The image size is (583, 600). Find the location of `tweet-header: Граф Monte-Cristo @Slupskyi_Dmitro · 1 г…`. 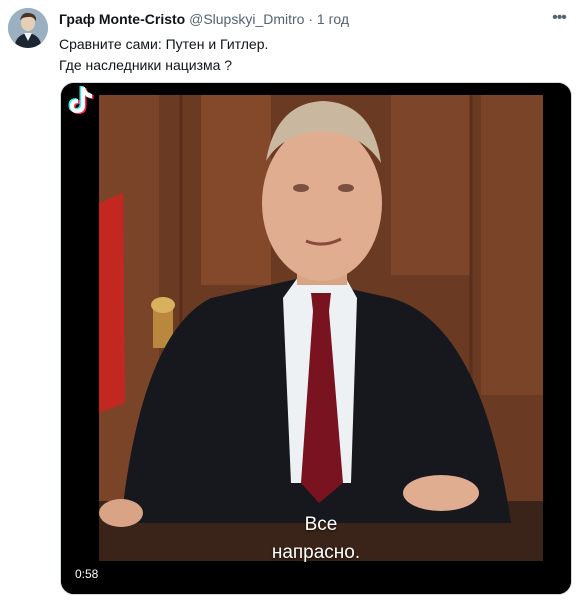

tweet-header: Граф Monte-Cristo @Slupskyi_Dmitro · 1 г… is located at coordinates (301, 19).